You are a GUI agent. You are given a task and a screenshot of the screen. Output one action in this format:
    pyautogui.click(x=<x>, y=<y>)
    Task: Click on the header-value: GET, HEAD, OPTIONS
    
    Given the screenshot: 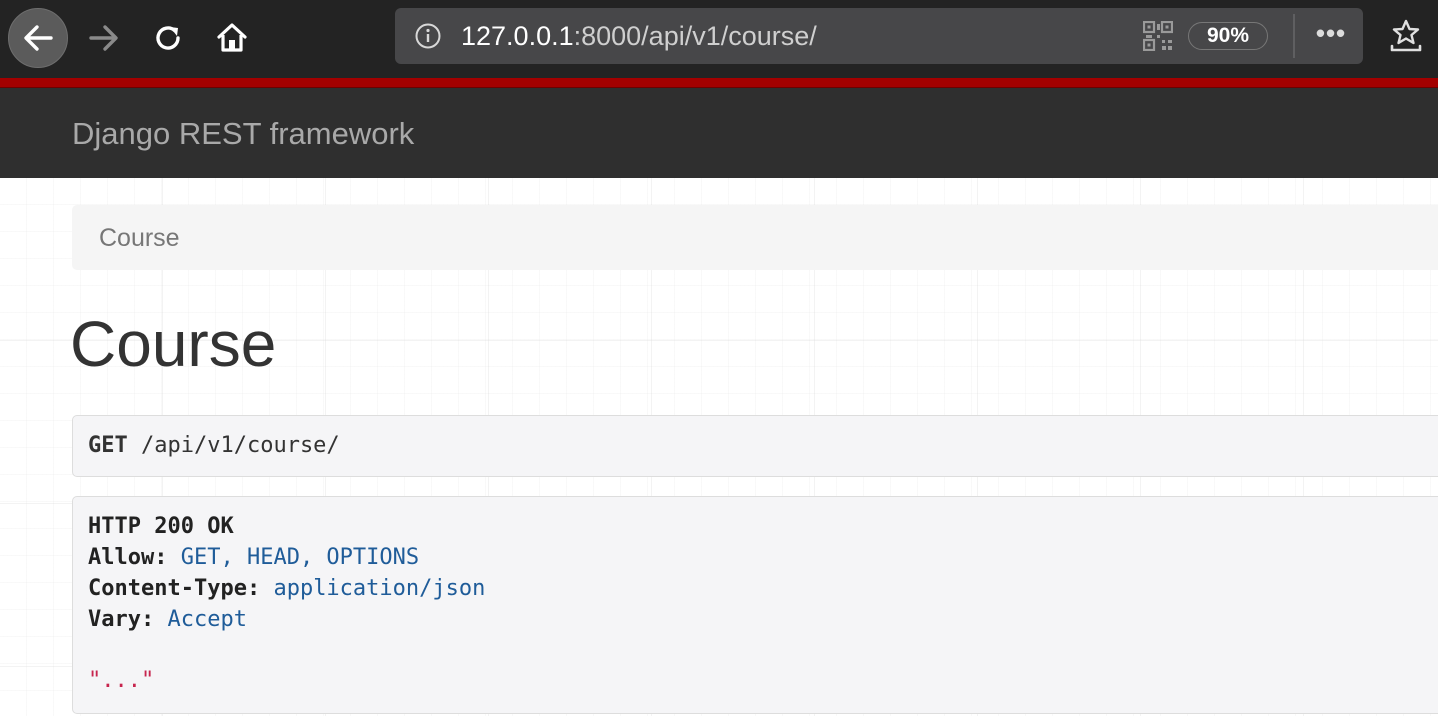 What is the action you would take?
    pyautogui.click(x=300, y=557)
    